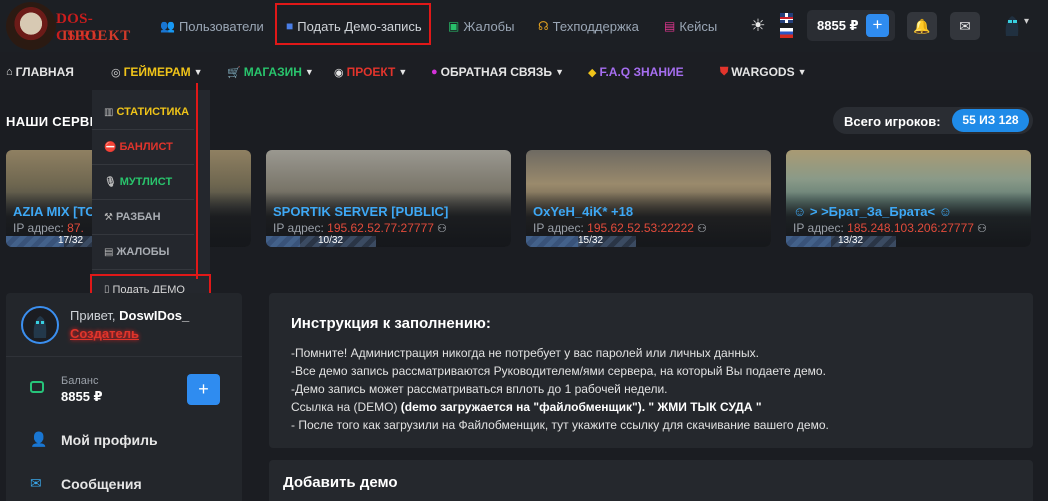  Describe the element at coordinates (583, 211) in the screenshot. I see `server-name: OxYeH_4iK* +18` at that location.